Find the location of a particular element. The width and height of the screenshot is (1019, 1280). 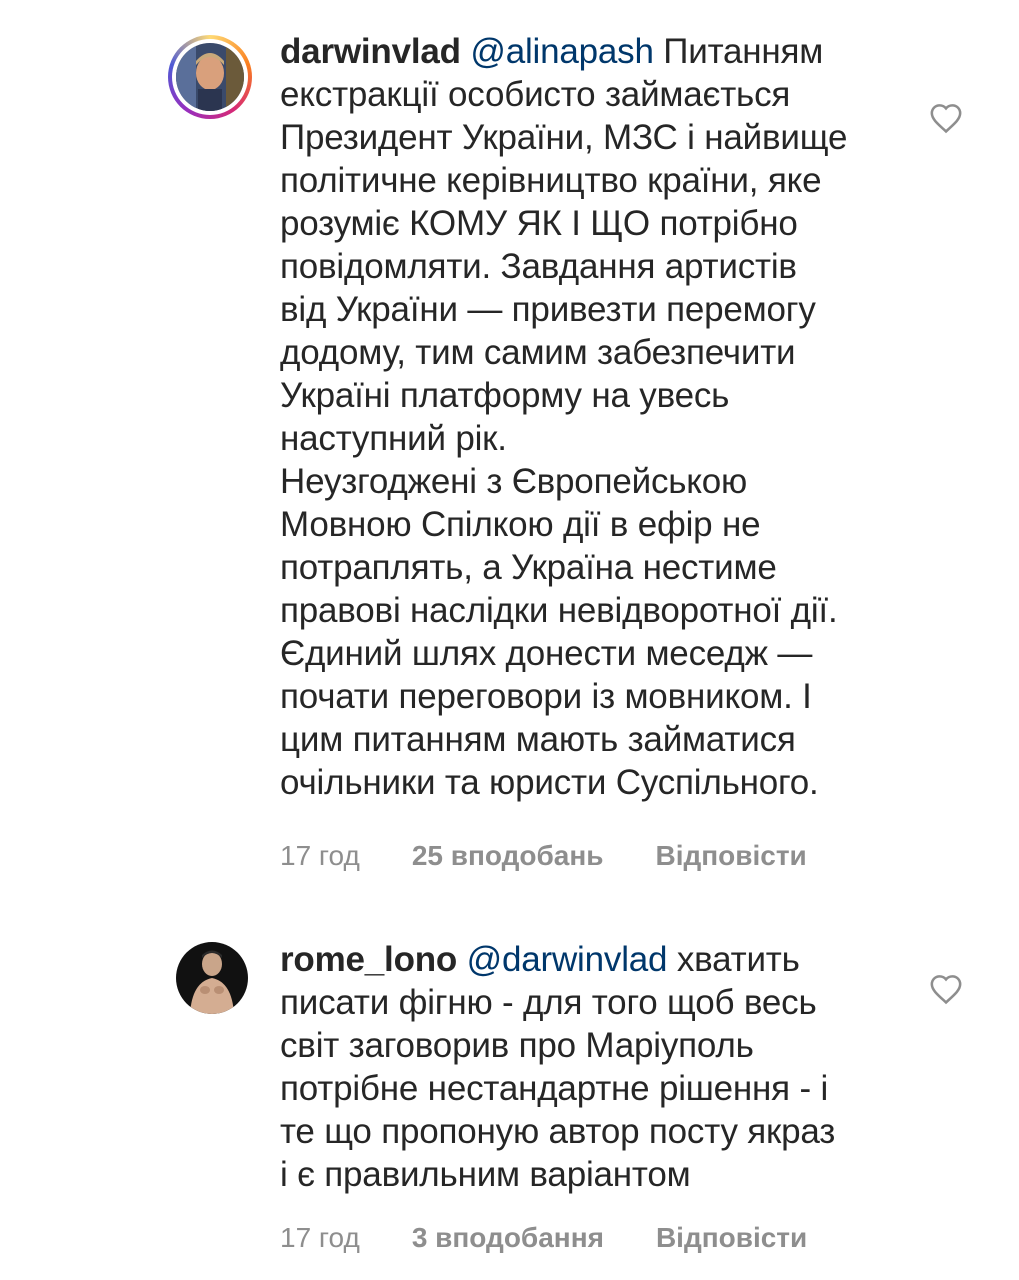

comment-meta: 17 год 3 вподобання Відповісти is located at coordinates (543, 1238).